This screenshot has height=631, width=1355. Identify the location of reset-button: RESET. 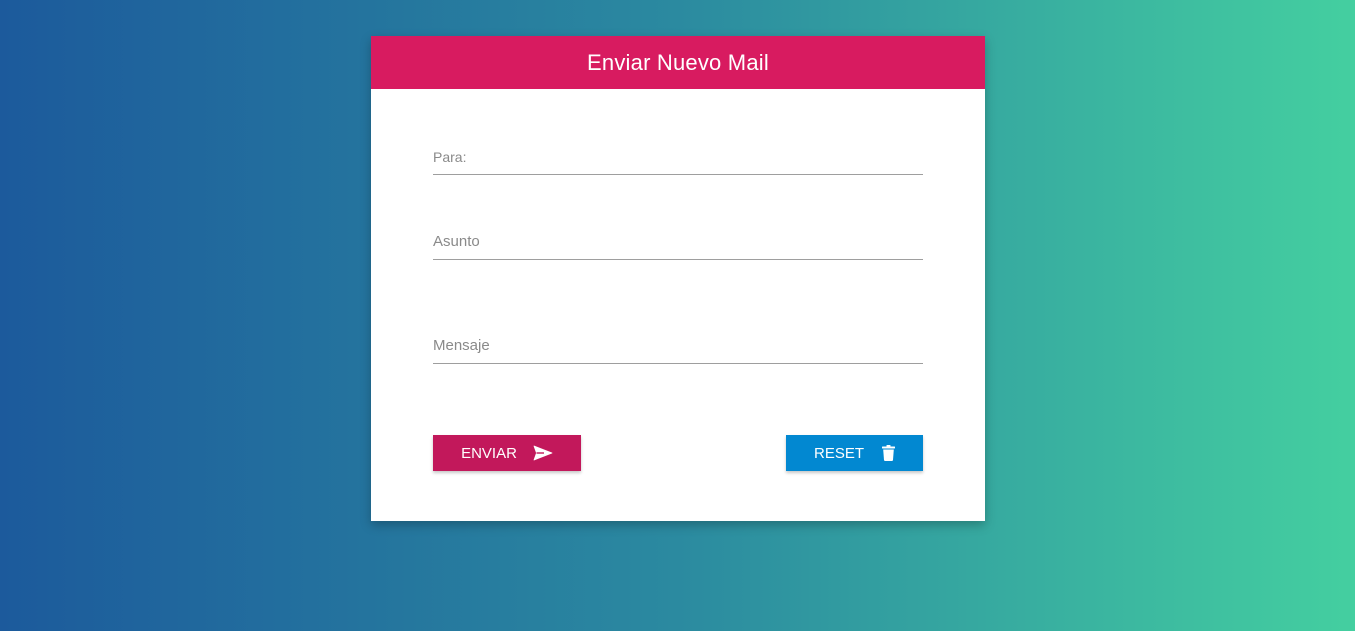
(854, 453).